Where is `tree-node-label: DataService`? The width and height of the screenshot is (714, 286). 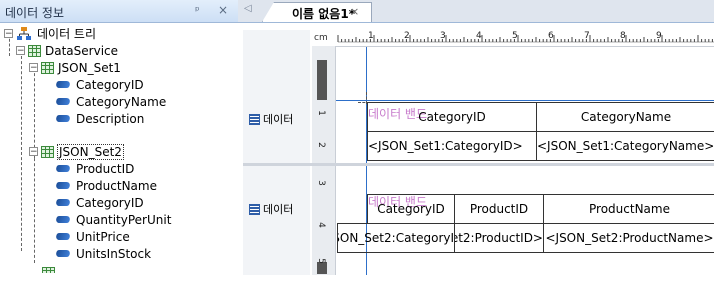 tree-node-label: DataService is located at coordinates (82, 50).